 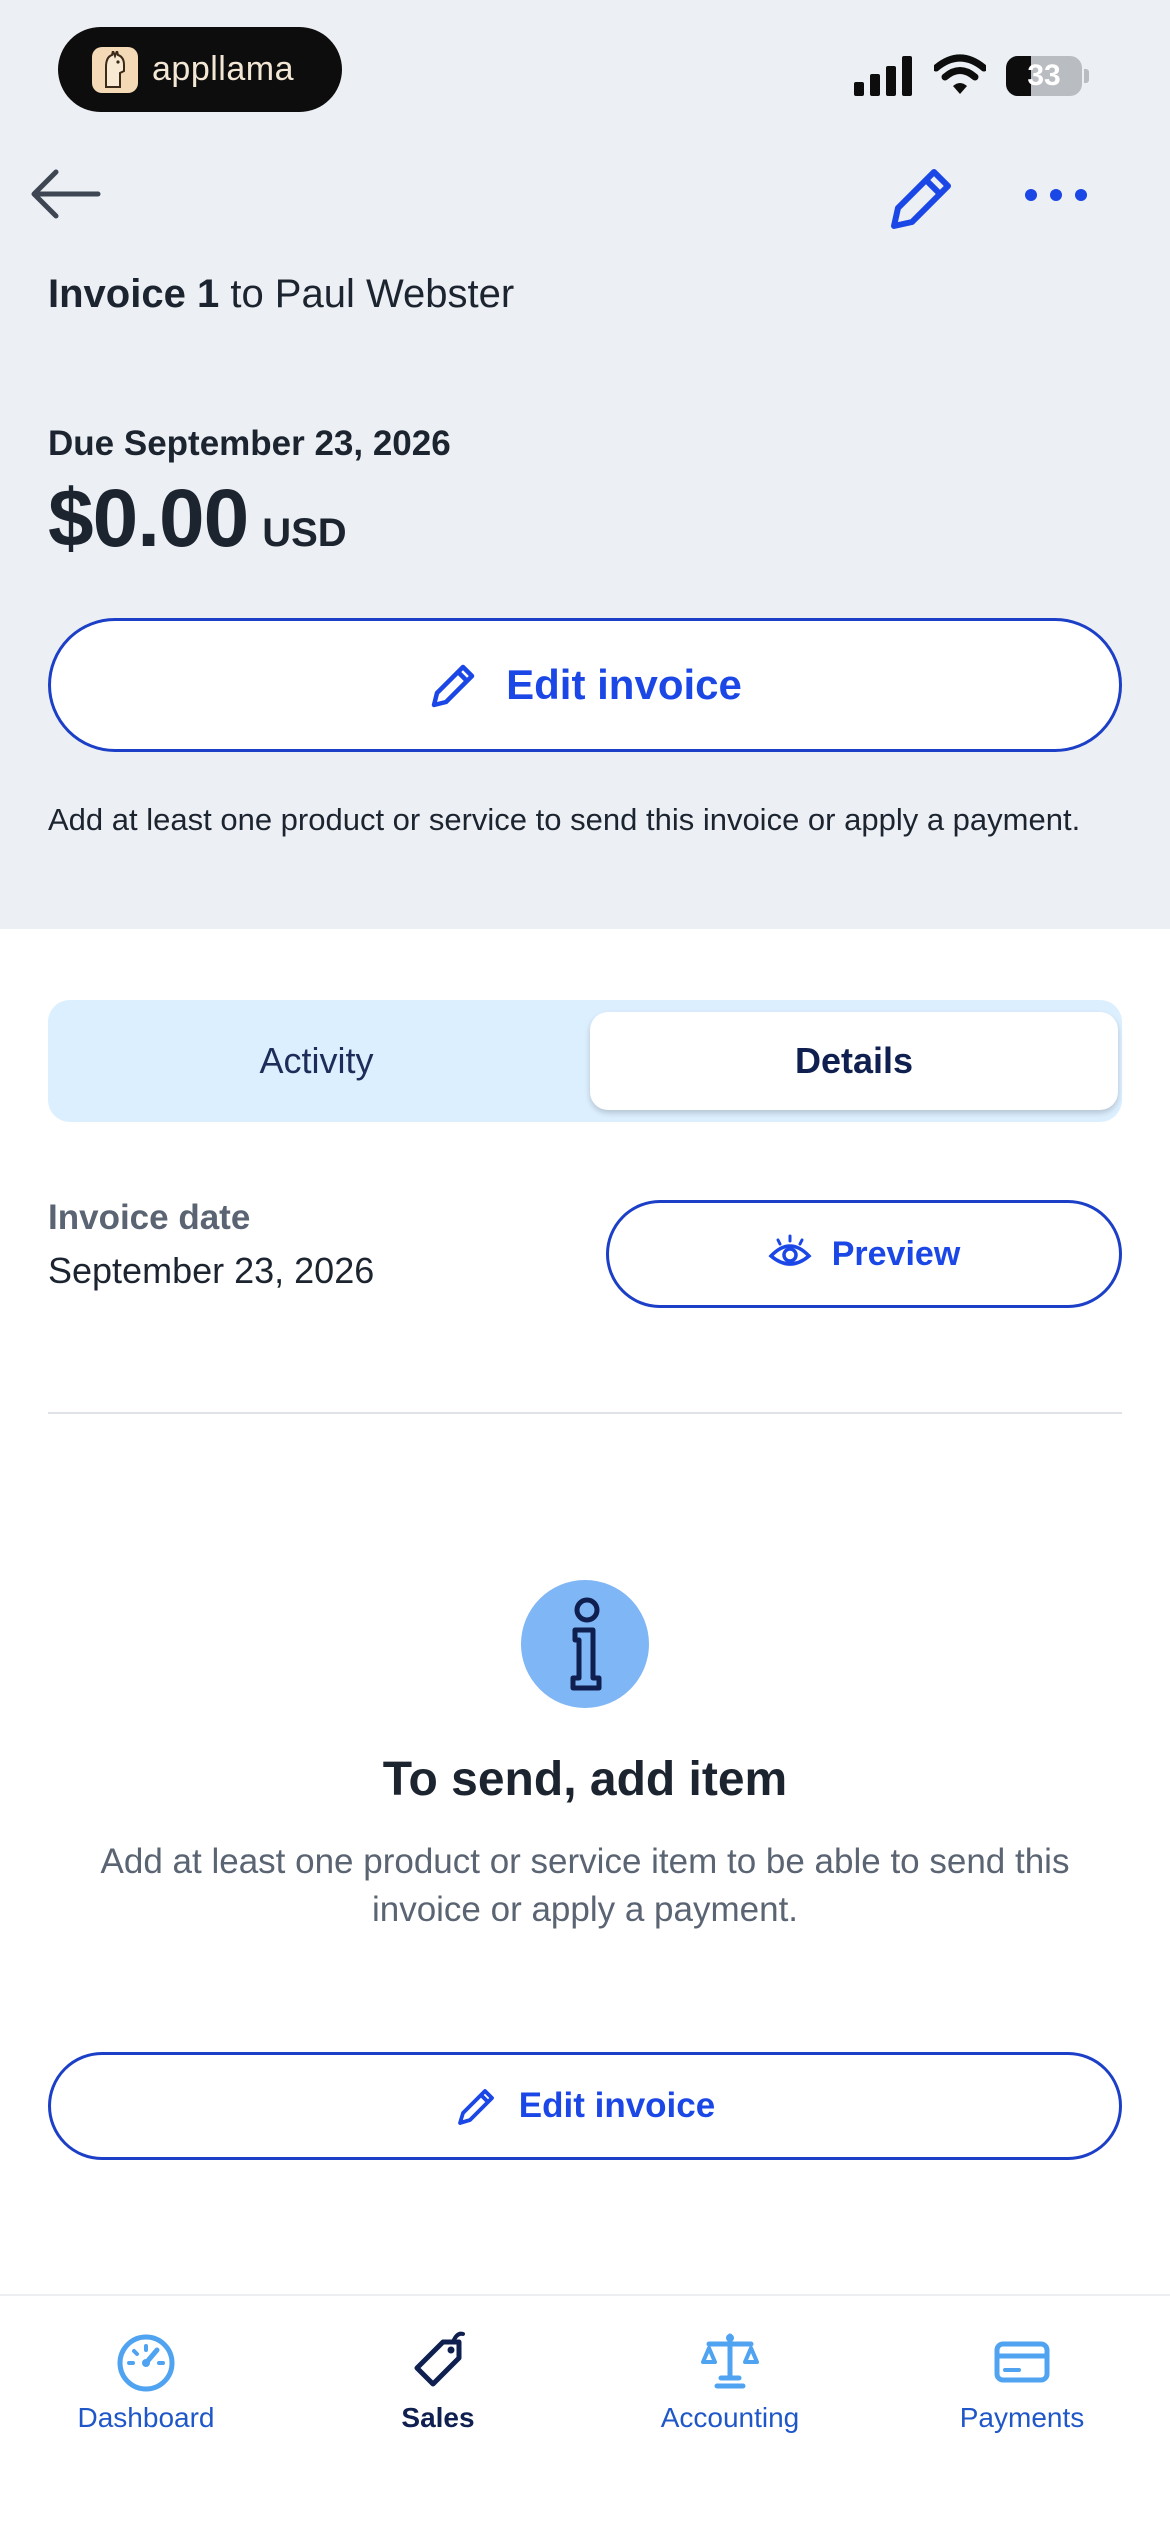 What do you see at coordinates (896, 1253) in the screenshot?
I see `preview-label: Preview` at bounding box center [896, 1253].